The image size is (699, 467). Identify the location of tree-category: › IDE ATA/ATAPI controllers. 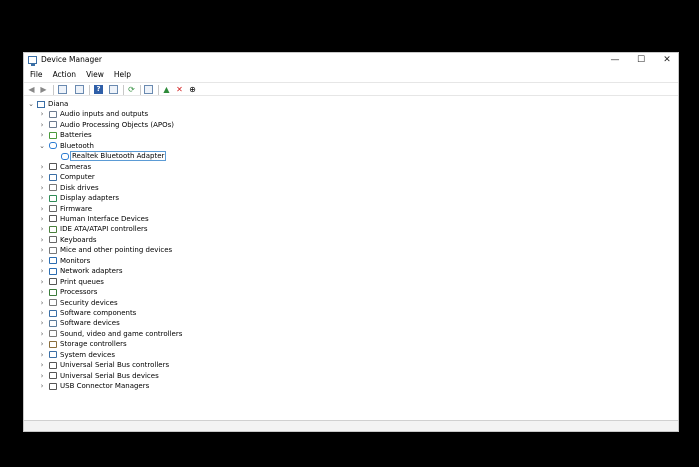
(174, 229).